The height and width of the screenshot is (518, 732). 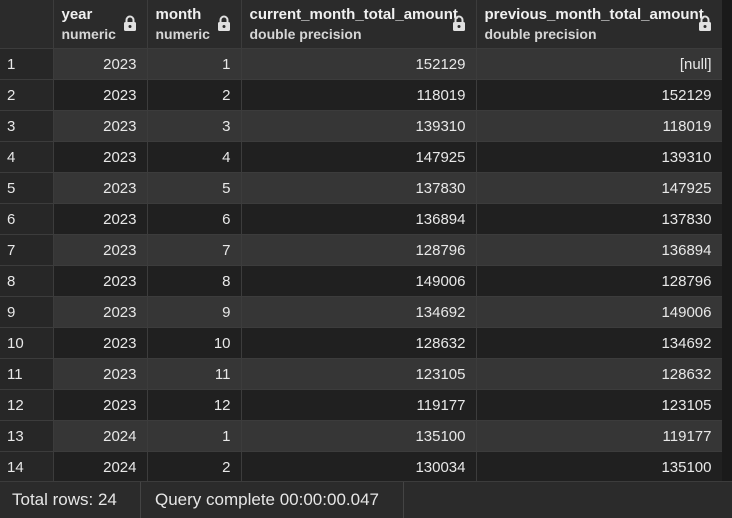 I want to click on query-status-label: Query complete 00:00:00.047, so click(x=267, y=499).